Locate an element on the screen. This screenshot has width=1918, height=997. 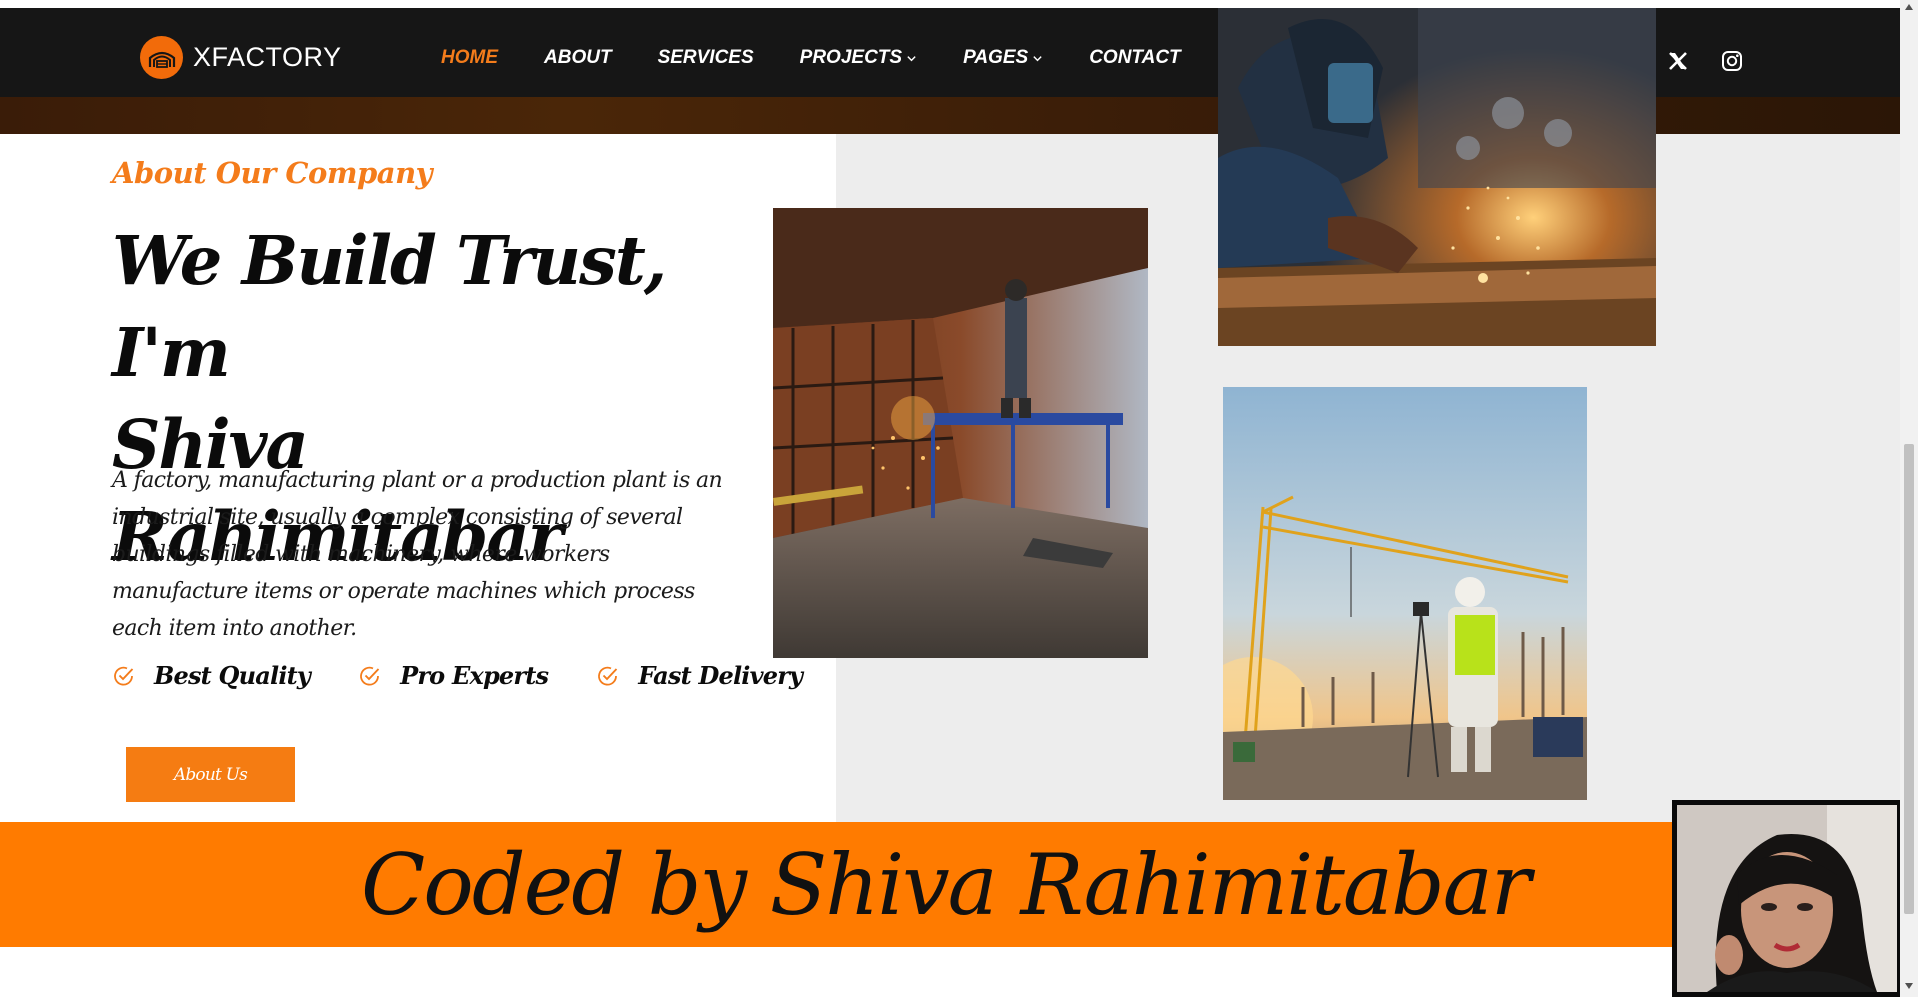
welder-photo is located at coordinates (1437, 177).